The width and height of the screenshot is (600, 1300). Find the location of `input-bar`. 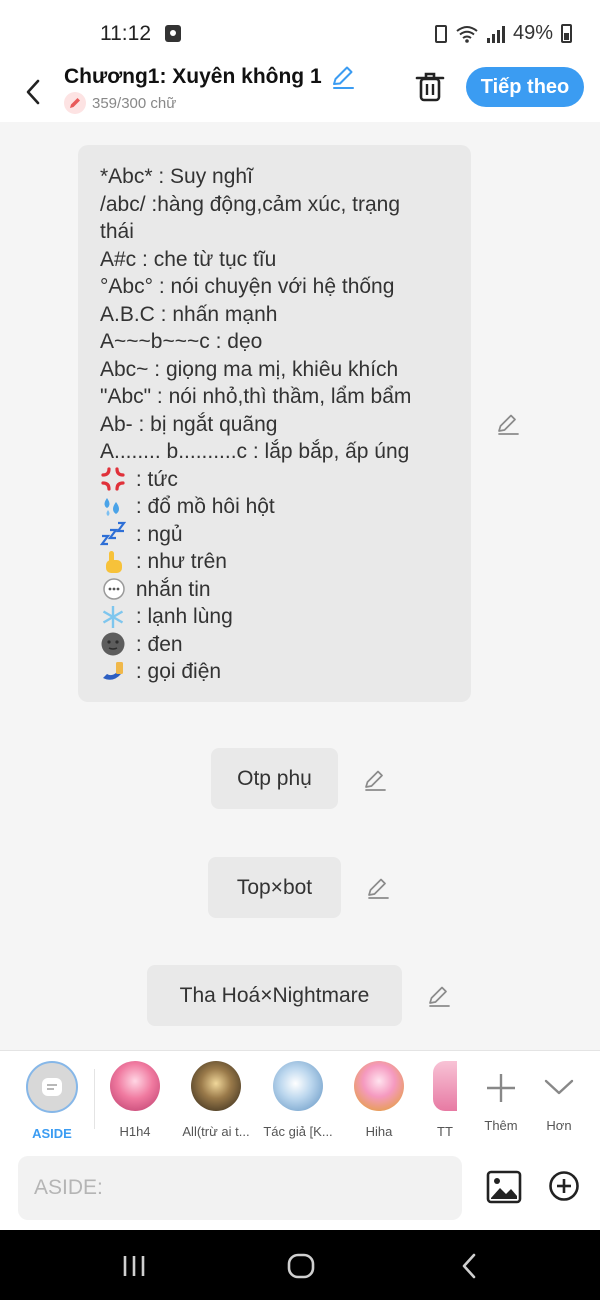

input-bar is located at coordinates (300, 1188).